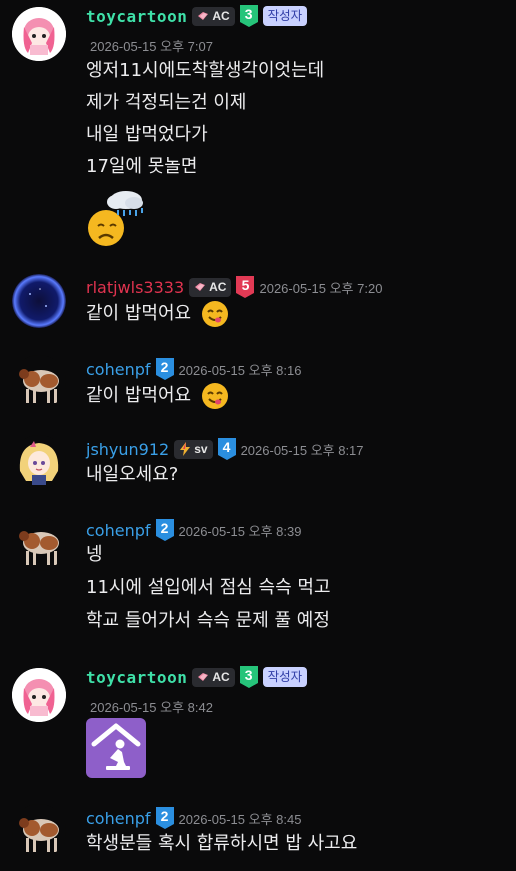 This screenshot has height=871, width=516. I want to click on shelter-kneeling-sticker-icon, so click(116, 748).